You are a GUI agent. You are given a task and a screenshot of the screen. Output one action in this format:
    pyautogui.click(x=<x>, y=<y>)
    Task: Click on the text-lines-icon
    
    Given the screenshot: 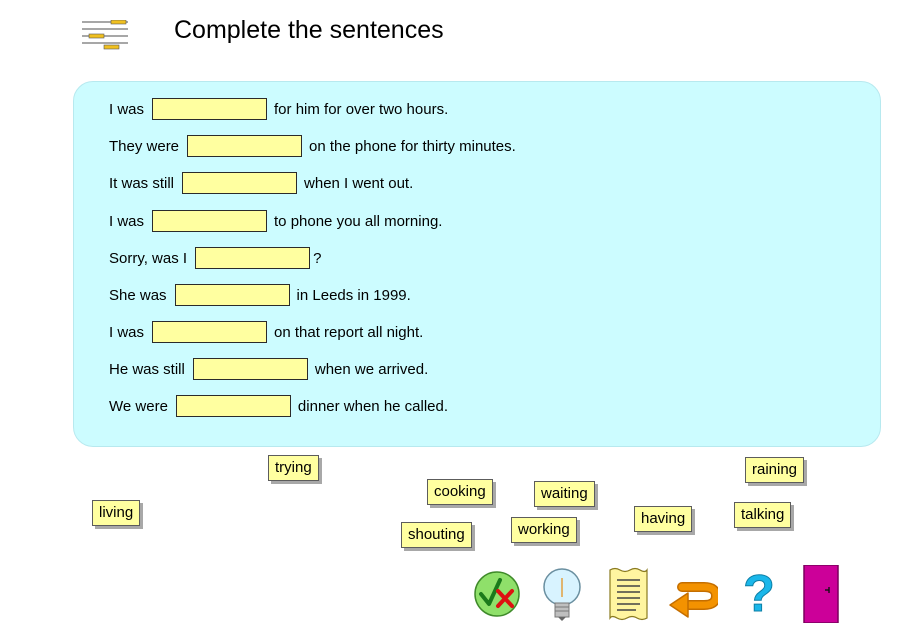 What is the action you would take?
    pyautogui.click(x=105, y=35)
    